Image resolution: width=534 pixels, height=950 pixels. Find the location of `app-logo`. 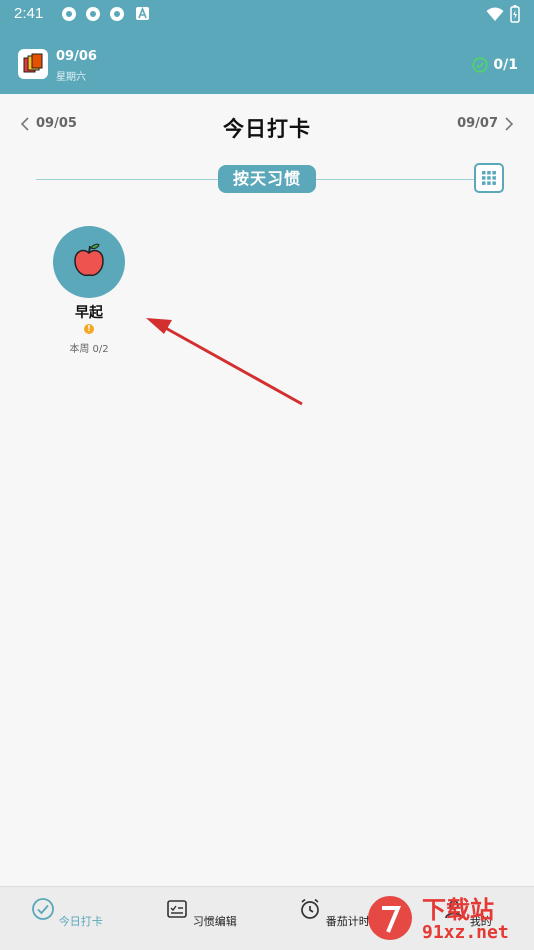

app-logo is located at coordinates (33, 64).